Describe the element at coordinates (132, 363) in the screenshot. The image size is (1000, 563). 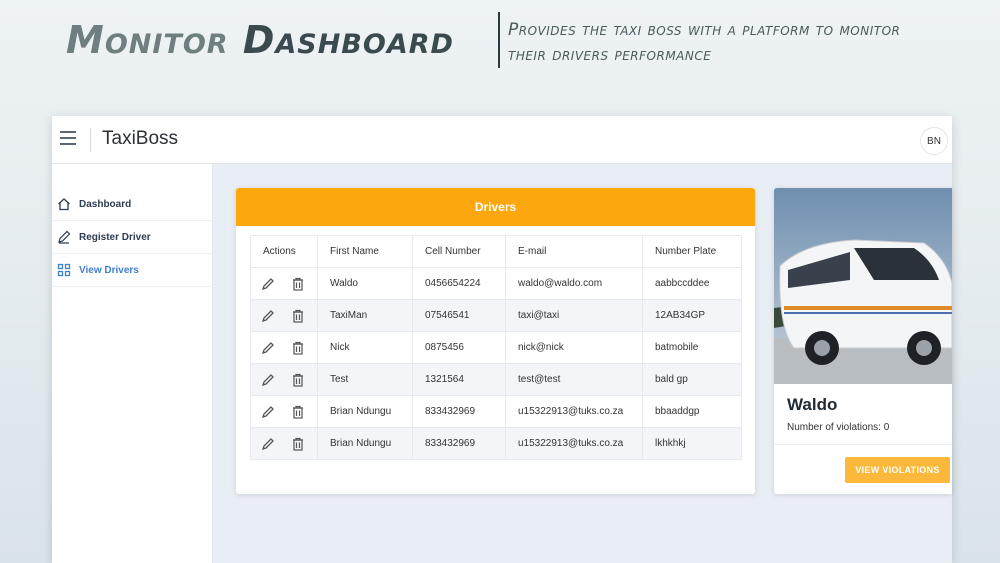
I see `sidebar: Dashboard Register Driver View Drivers` at that location.